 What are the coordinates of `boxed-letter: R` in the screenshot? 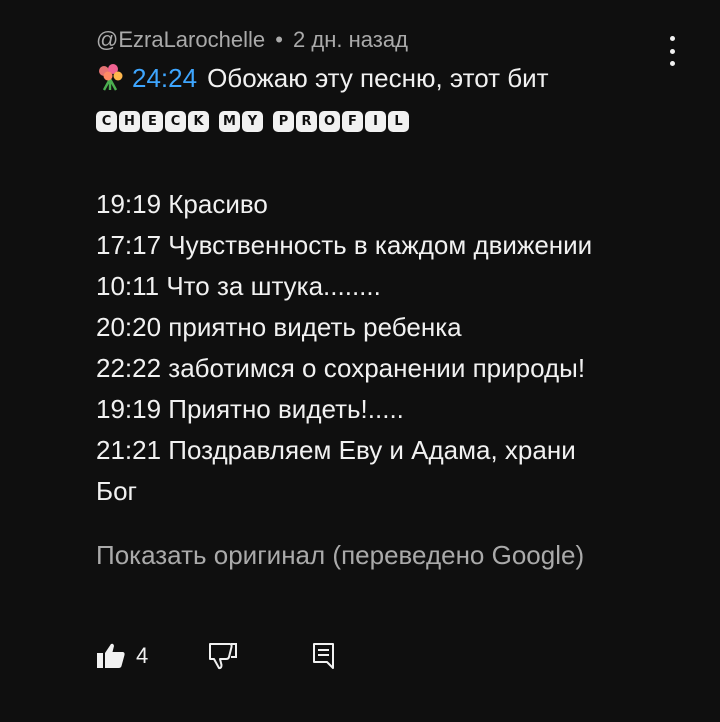 It's located at (306, 121).